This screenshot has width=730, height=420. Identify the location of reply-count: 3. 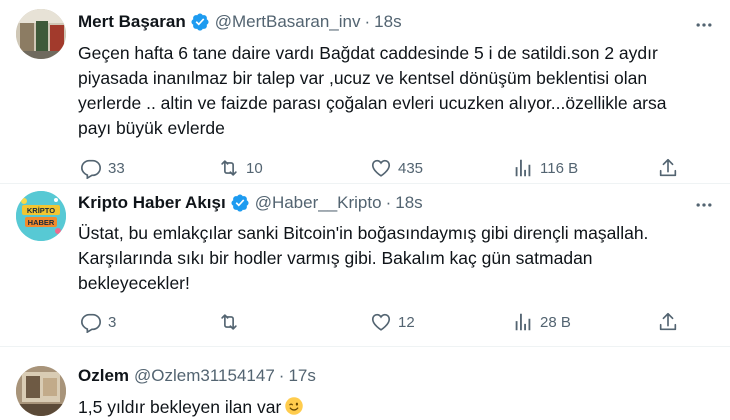
(112, 322).